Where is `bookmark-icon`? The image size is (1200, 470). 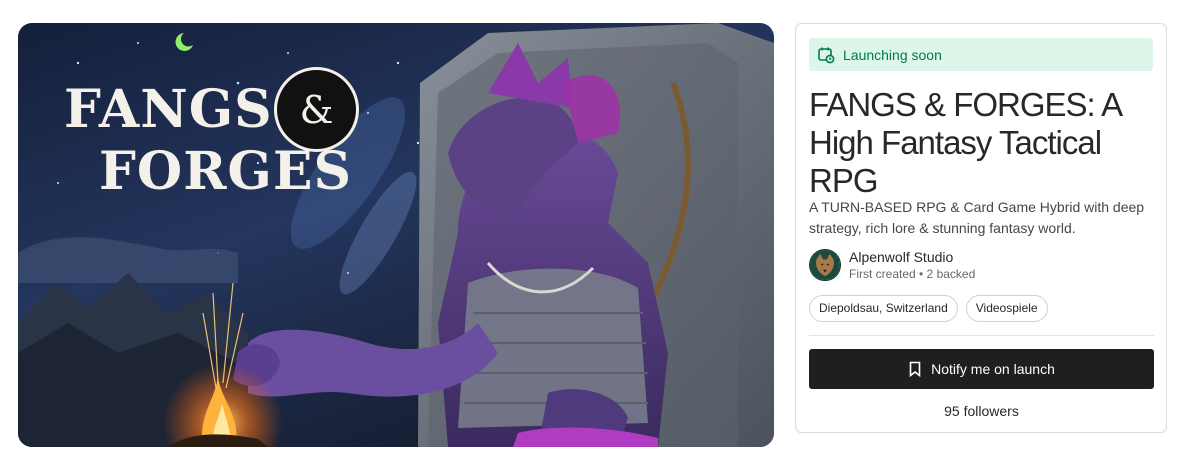 bookmark-icon is located at coordinates (915, 369).